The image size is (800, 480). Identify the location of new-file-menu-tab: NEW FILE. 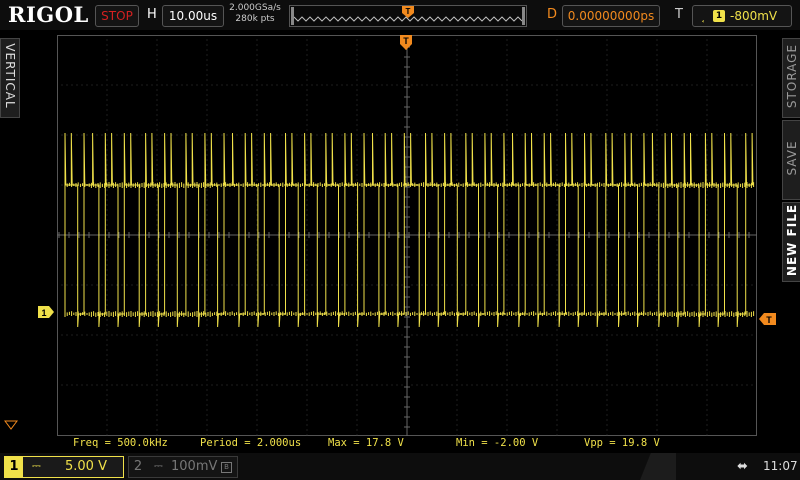
(791, 242).